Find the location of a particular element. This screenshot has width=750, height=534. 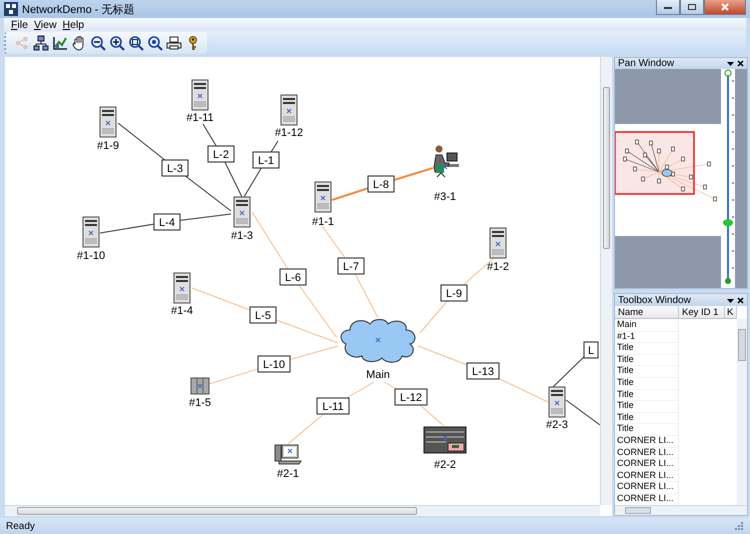

node-label: #1-3 is located at coordinates (242, 236).